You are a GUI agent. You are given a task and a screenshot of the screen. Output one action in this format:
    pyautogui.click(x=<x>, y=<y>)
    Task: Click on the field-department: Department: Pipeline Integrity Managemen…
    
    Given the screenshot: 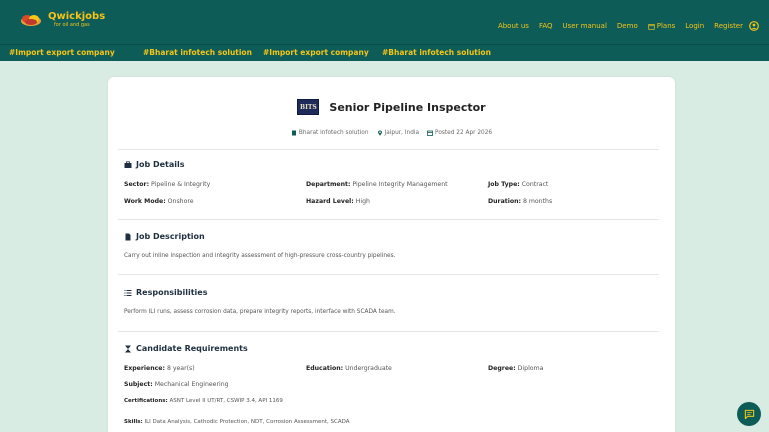 What is the action you would take?
    pyautogui.click(x=377, y=184)
    